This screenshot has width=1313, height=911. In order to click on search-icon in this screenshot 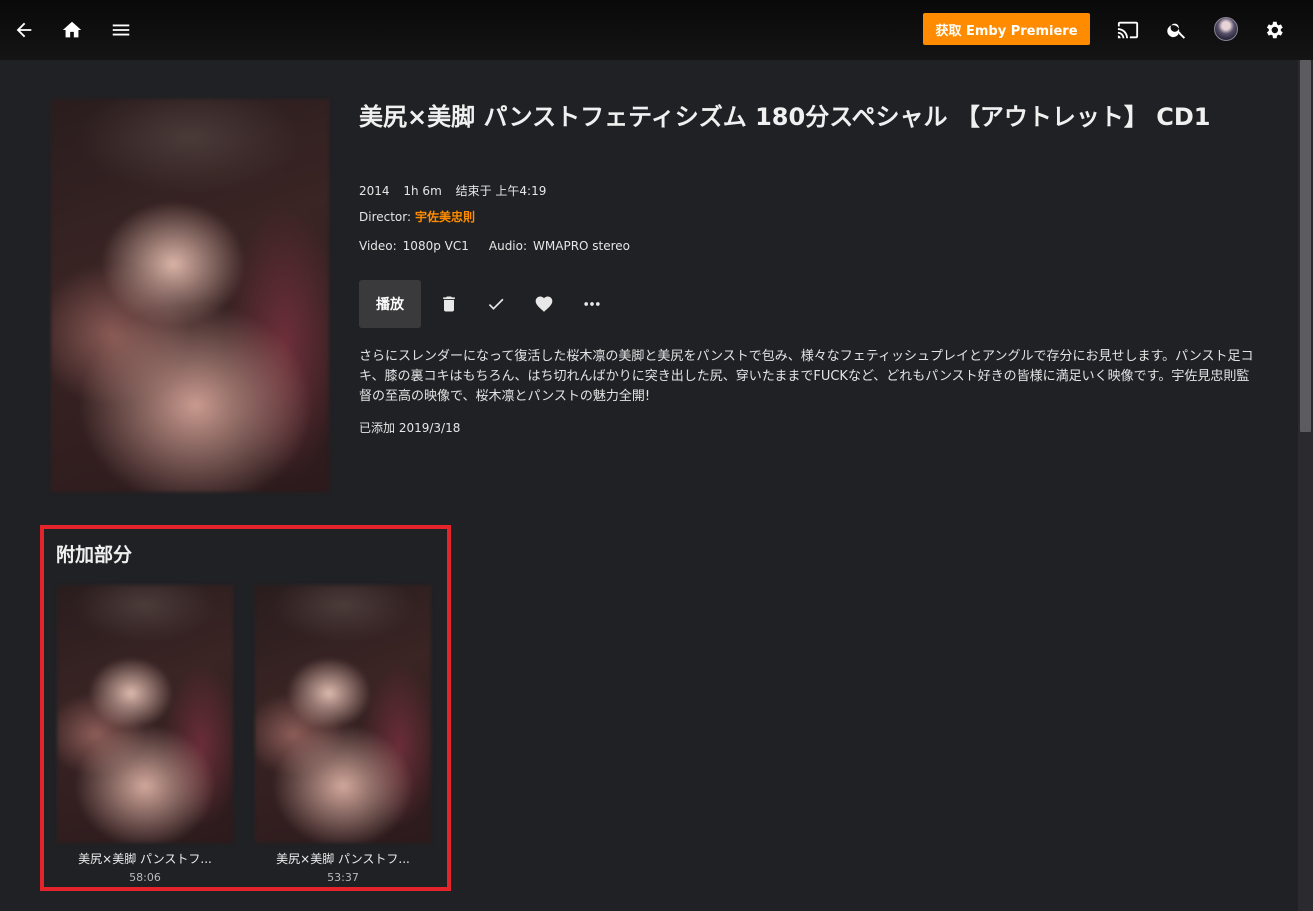, I will do `click(1177, 30)`.